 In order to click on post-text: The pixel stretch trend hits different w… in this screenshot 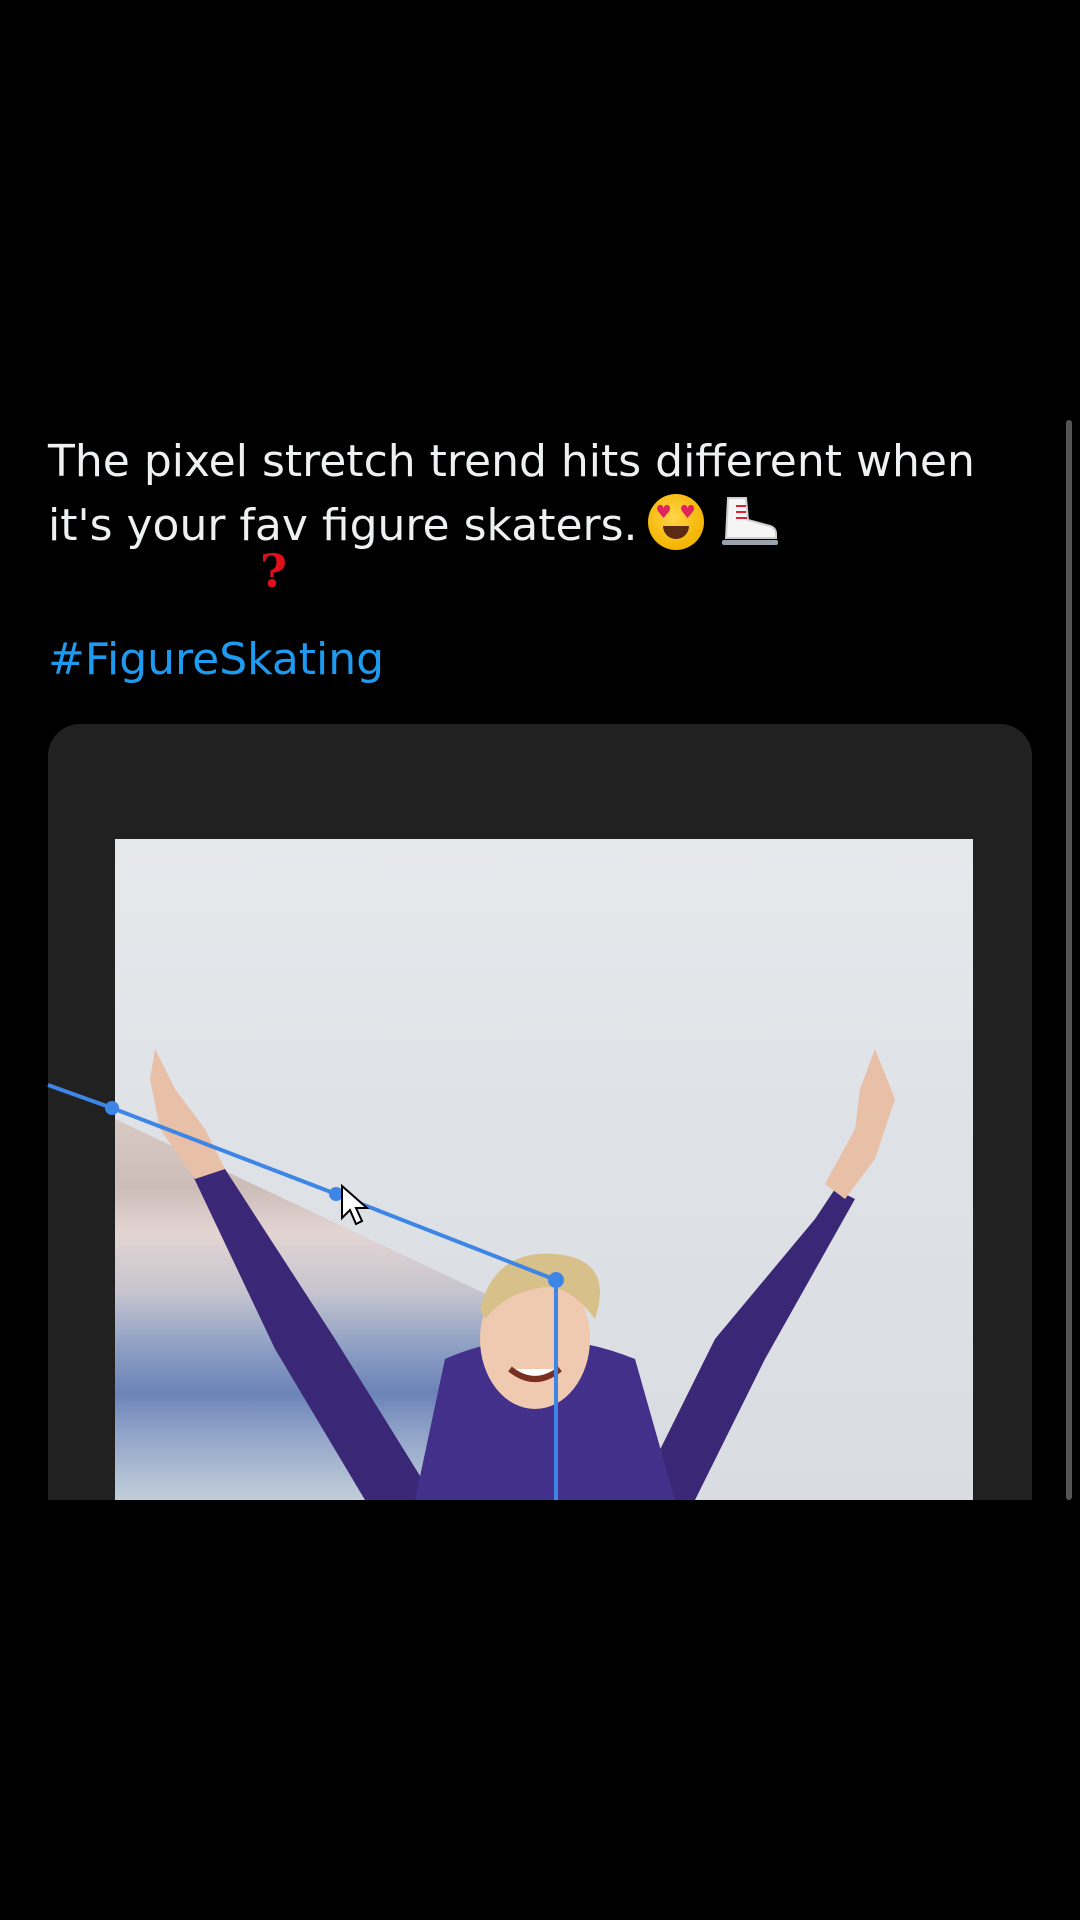, I will do `click(518, 494)`.